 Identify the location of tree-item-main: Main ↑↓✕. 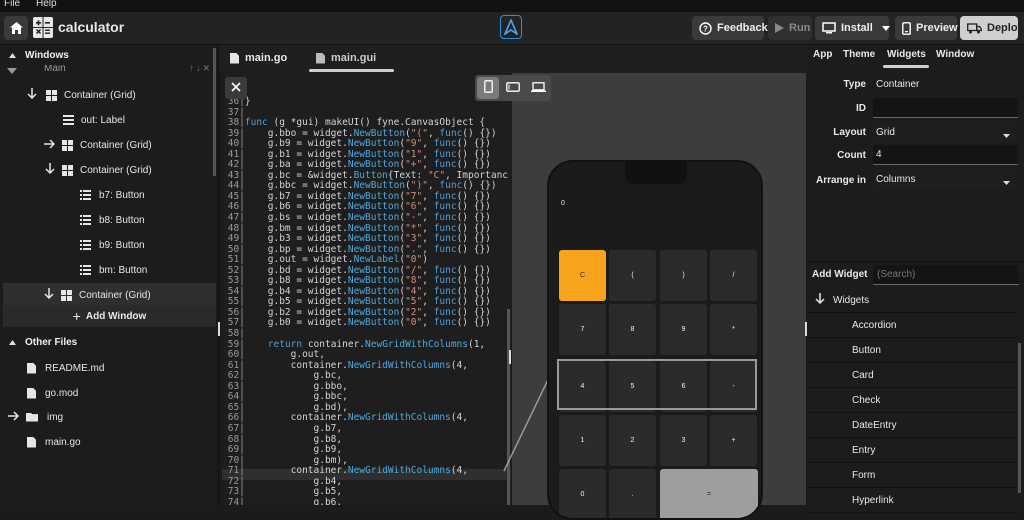
(108, 71).